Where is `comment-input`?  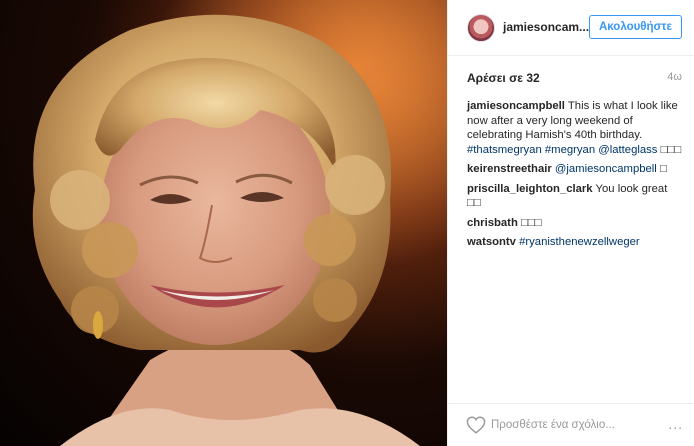 comment-input is located at coordinates (566, 425).